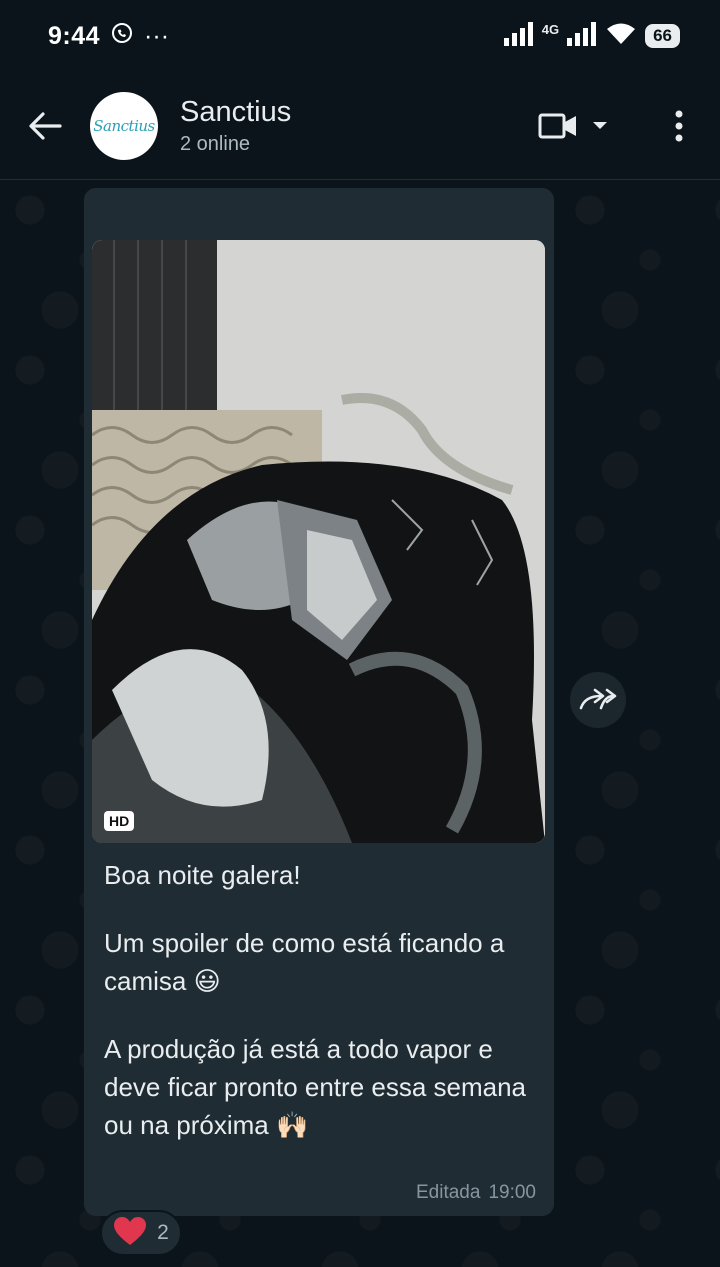 Image resolution: width=720 pixels, height=1267 pixels. I want to click on back-button, so click(45, 126).